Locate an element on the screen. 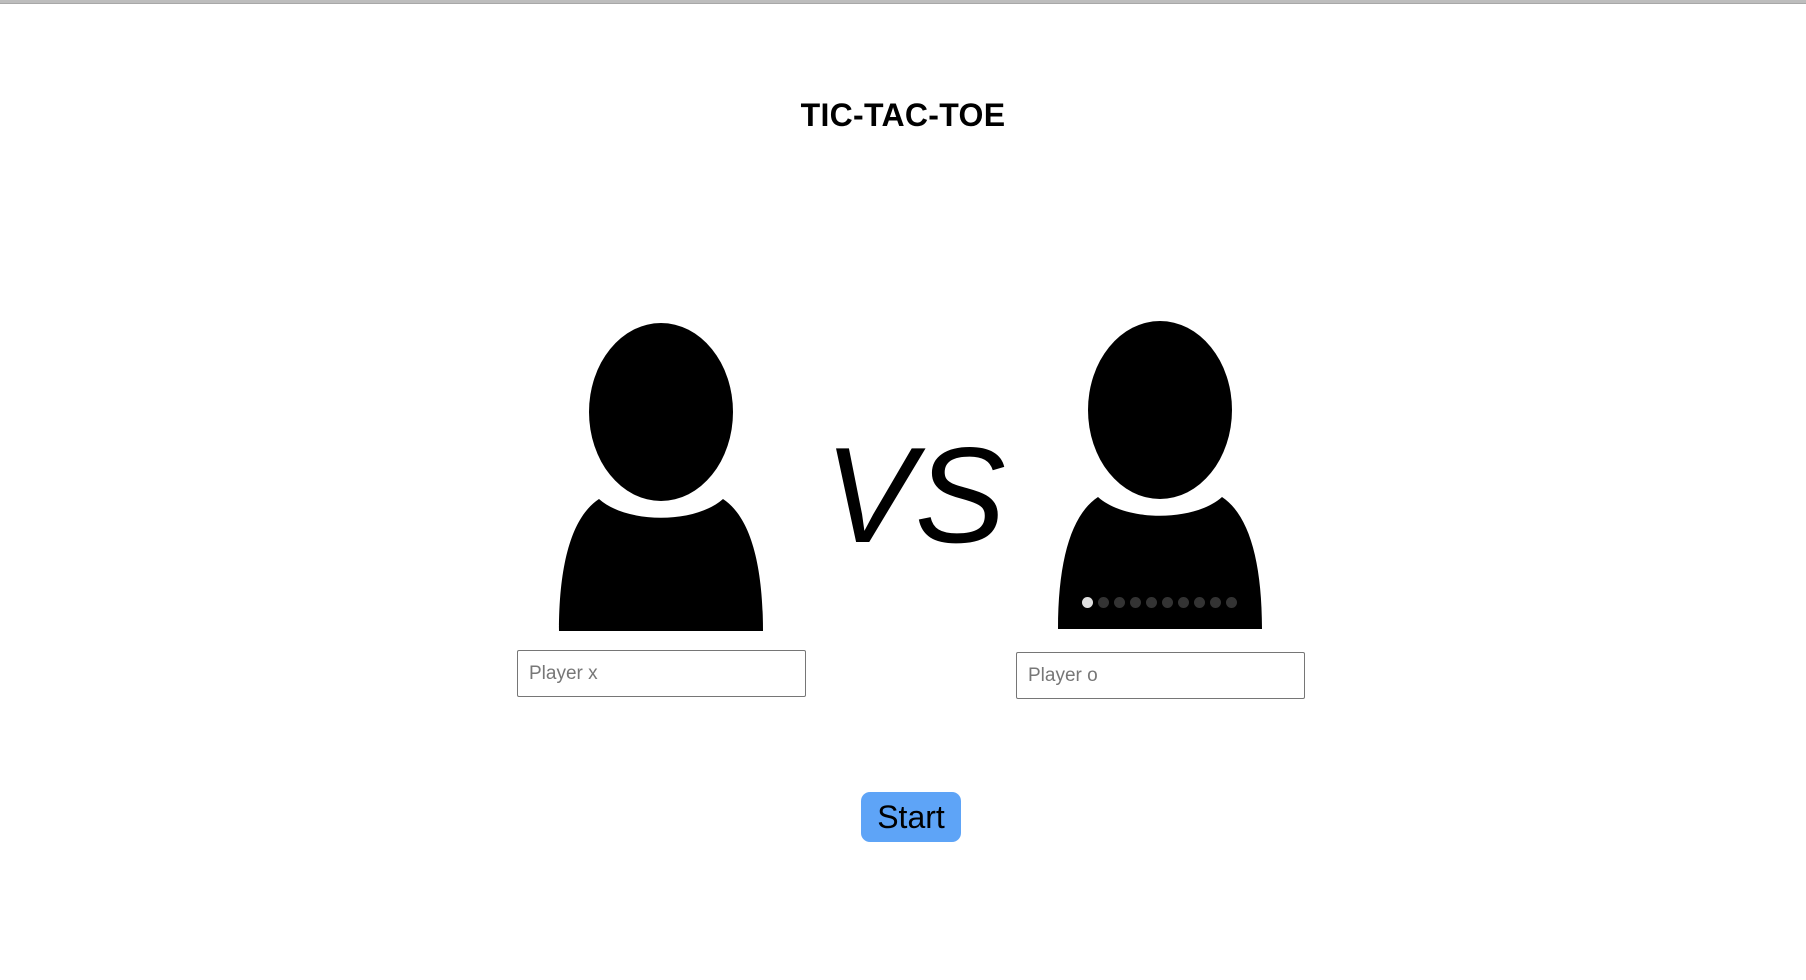 Image resolution: width=1806 pixels, height=980 pixels. start-button: Start is located at coordinates (911, 817).